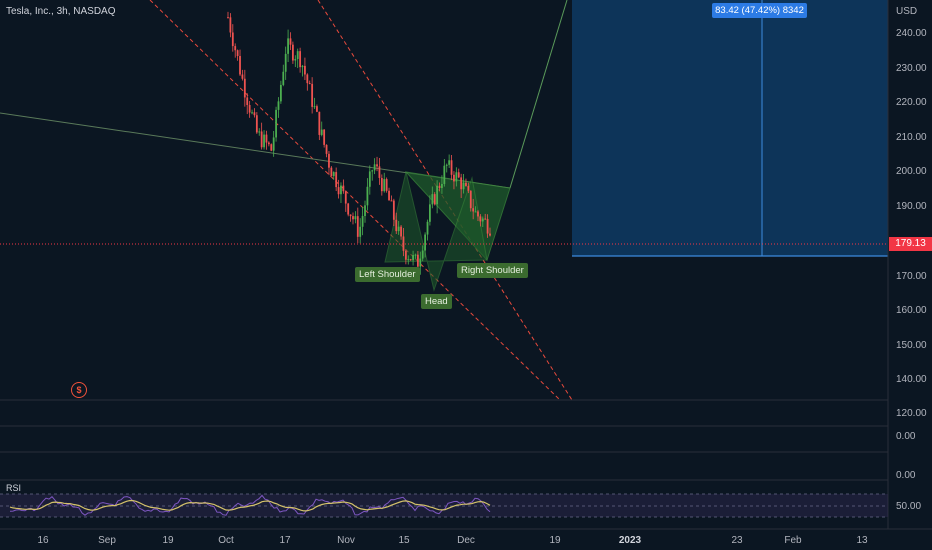 The width and height of the screenshot is (932, 550). Describe the element at coordinates (79, 390) in the screenshot. I see `dollar-sign-icon: $` at that location.